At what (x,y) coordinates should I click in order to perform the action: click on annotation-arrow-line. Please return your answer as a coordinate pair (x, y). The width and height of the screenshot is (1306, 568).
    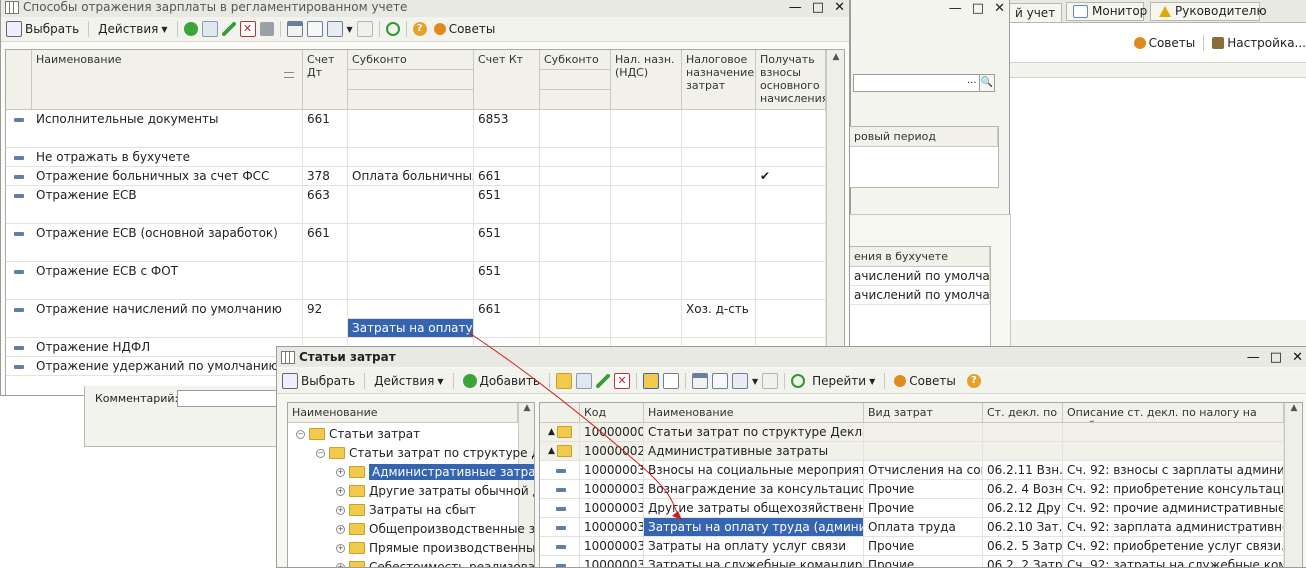
    Looking at the image, I should click on (575, 426).